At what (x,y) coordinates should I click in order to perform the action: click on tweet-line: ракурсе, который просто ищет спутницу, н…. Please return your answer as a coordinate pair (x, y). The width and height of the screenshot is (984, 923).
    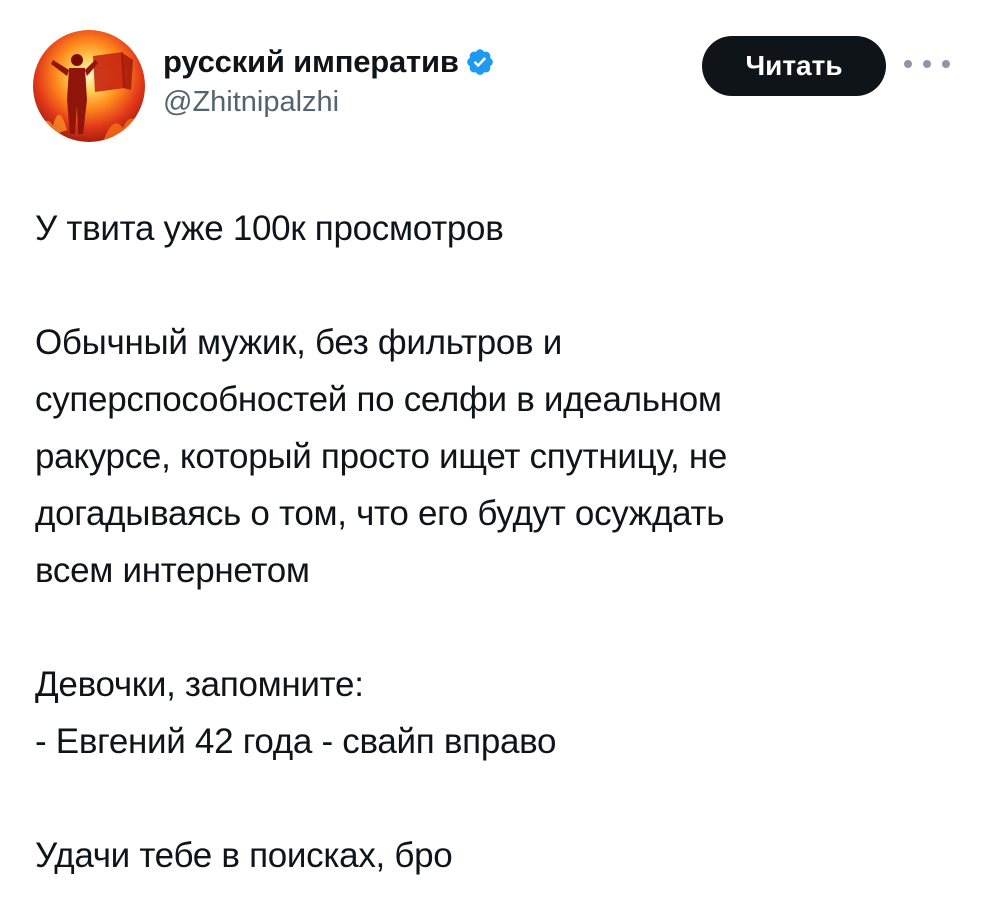
    Looking at the image, I should click on (381, 456).